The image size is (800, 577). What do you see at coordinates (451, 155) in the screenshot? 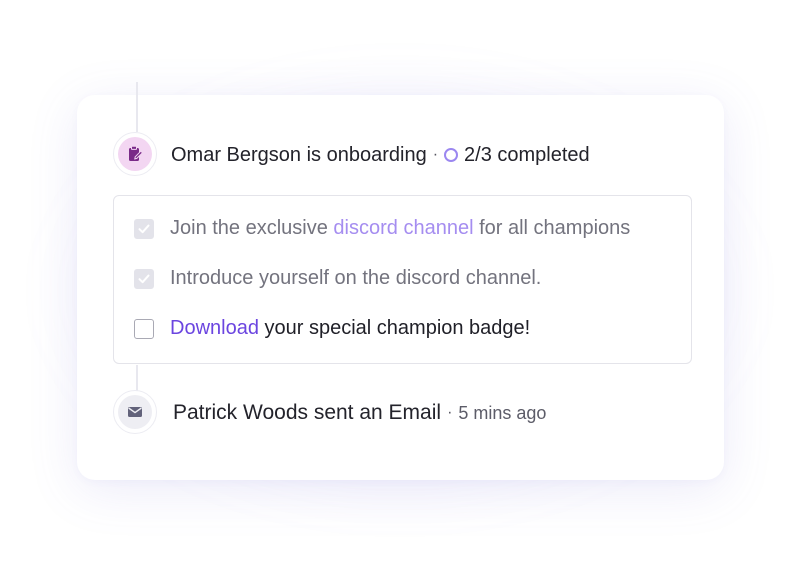
I see `progress-ring-icon` at bounding box center [451, 155].